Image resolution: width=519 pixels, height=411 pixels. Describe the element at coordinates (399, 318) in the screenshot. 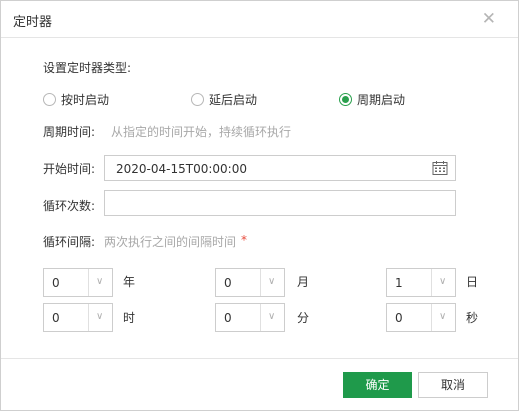

I see `interval-second-value: 0` at that location.